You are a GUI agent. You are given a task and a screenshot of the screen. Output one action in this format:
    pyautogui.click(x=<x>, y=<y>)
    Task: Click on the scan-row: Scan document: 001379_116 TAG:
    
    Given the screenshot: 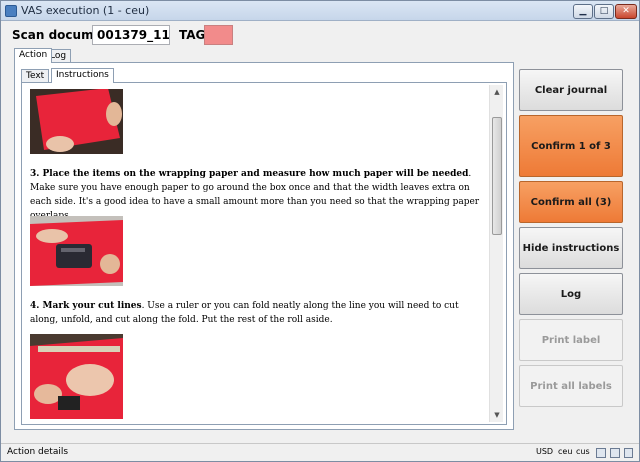 What is the action you would take?
    pyautogui.click(x=320, y=35)
    